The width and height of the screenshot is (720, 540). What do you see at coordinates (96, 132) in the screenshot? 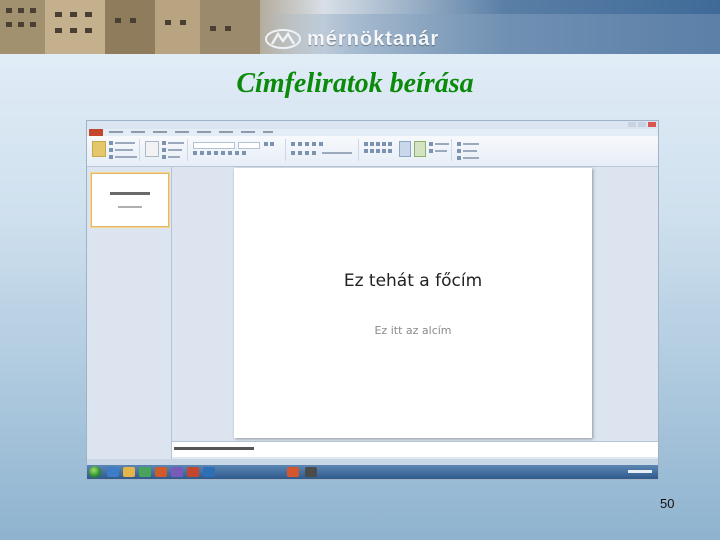
I see `tab-file` at bounding box center [96, 132].